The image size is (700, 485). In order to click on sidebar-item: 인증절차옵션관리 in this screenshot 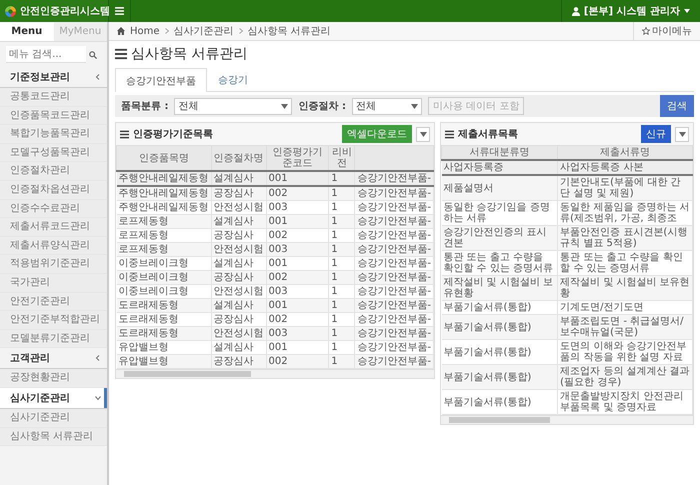, I will do `click(53, 190)`.